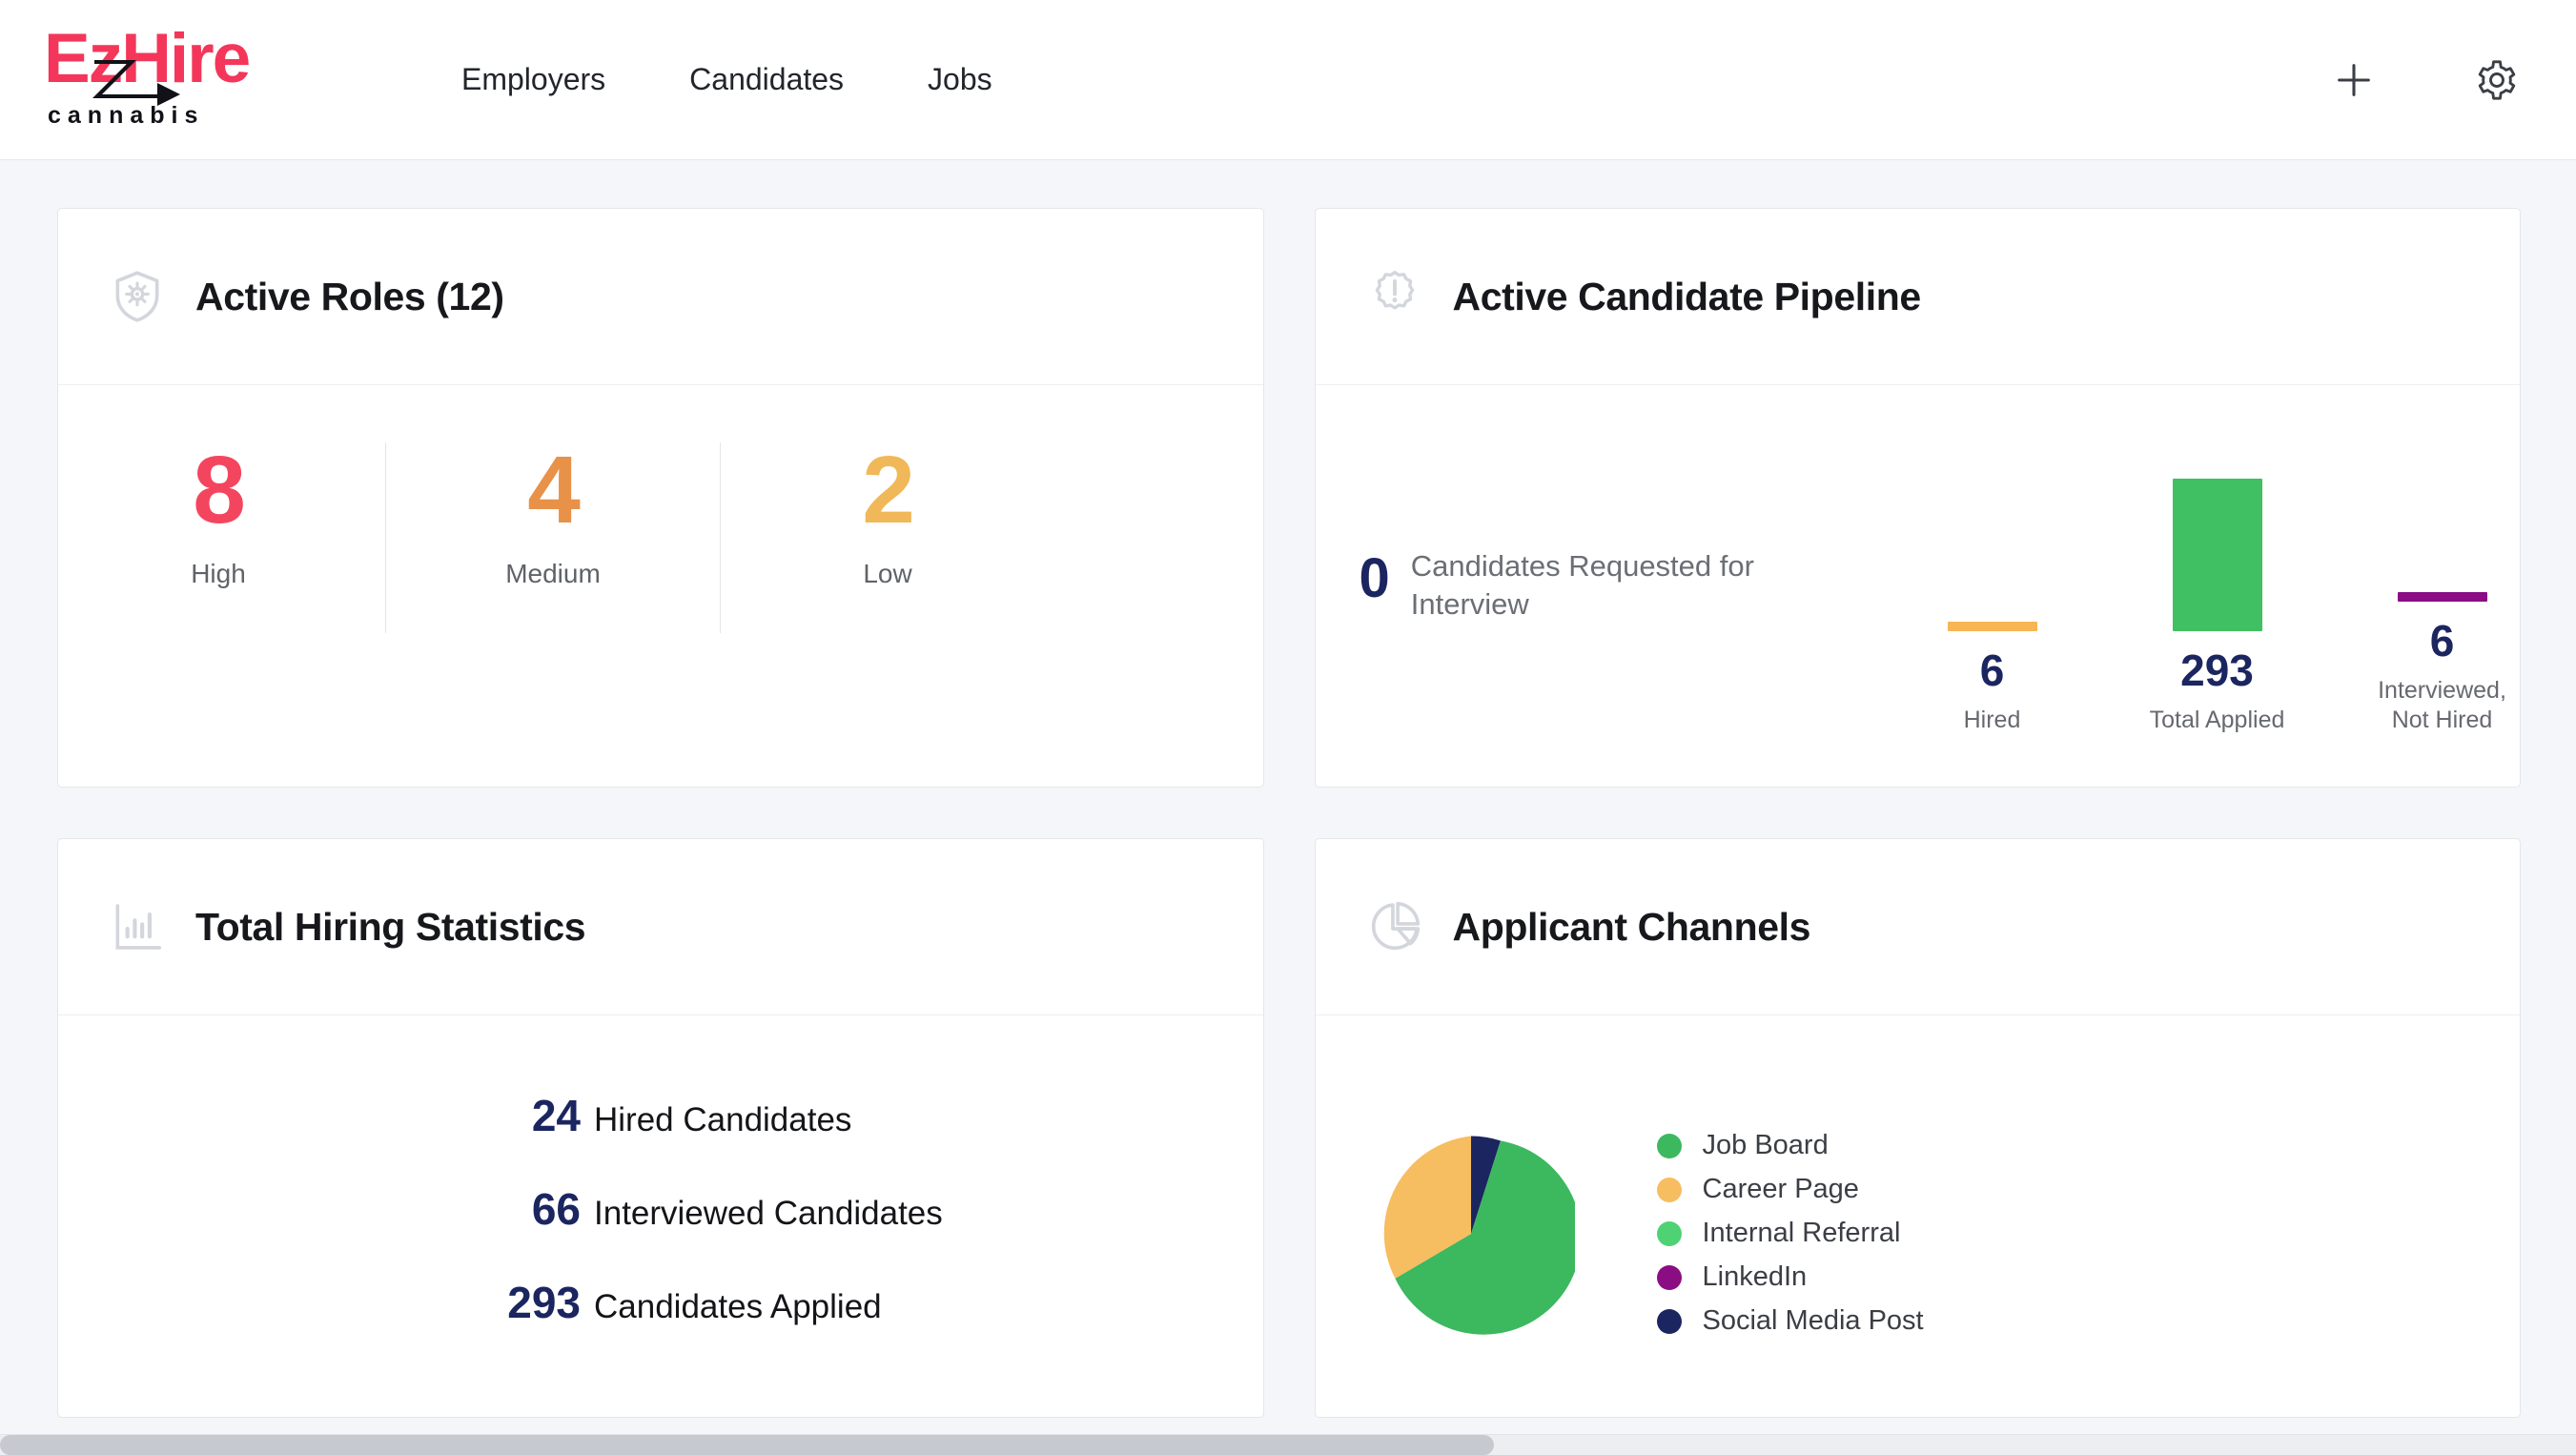 Image resolution: width=2576 pixels, height=1455 pixels. Describe the element at coordinates (349, 296) in the screenshot. I see `card-title-active-roles: Active Roles (12)` at that location.